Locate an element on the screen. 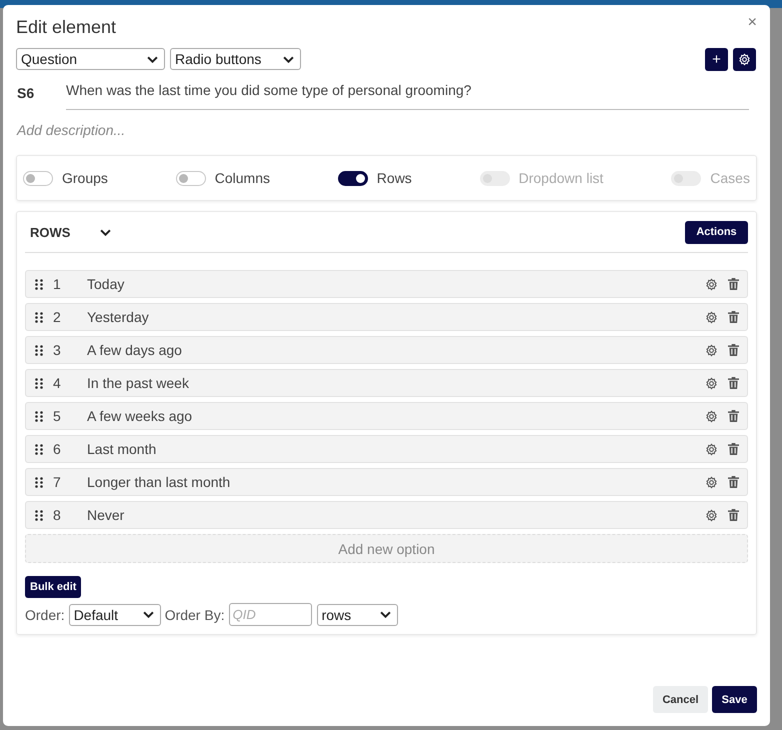  row-number: 4 is located at coordinates (57, 383).